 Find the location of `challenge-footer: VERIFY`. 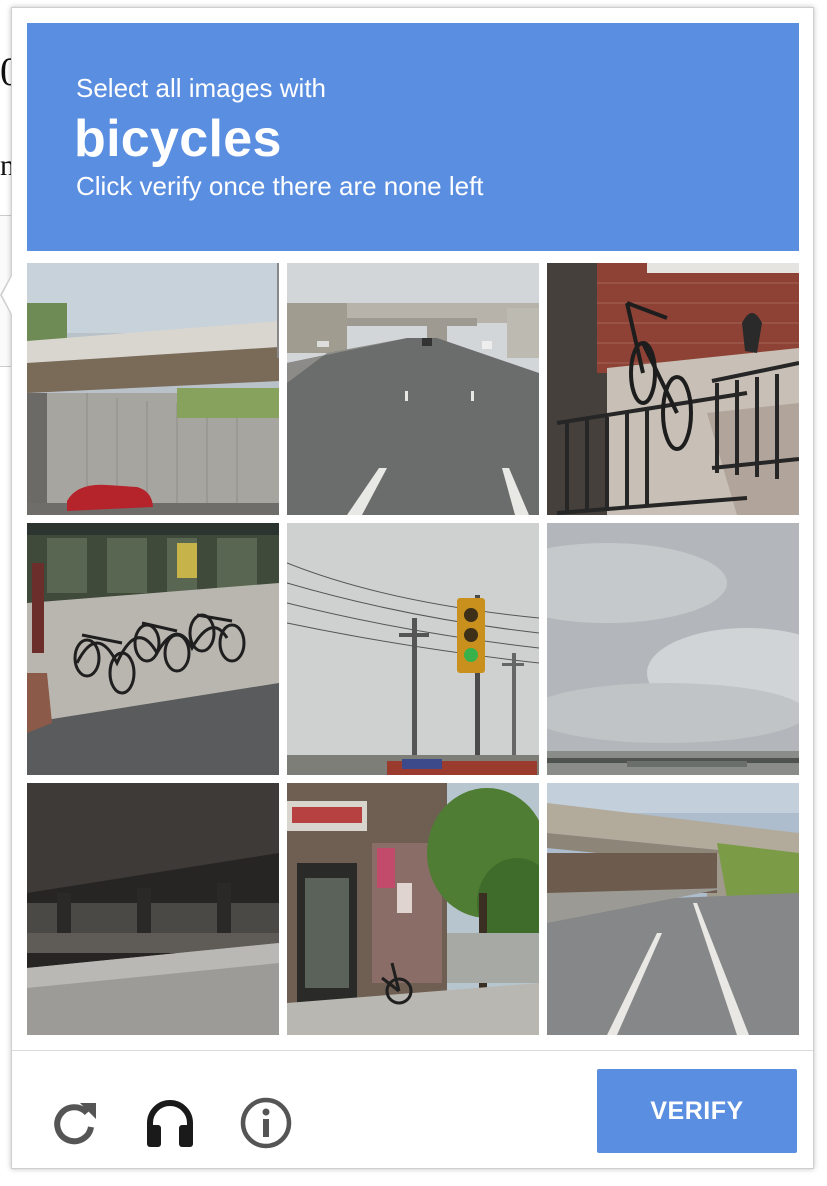

challenge-footer: VERIFY is located at coordinates (412, 1109).